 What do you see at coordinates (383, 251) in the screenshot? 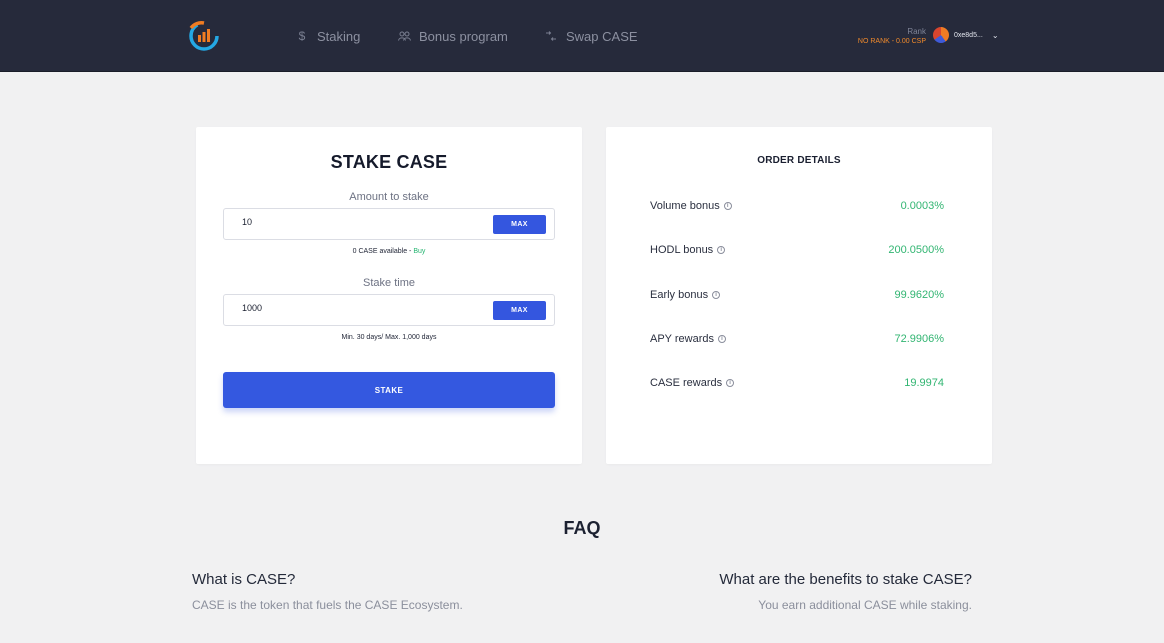
I see `available-text: 0 CASE available -` at bounding box center [383, 251].